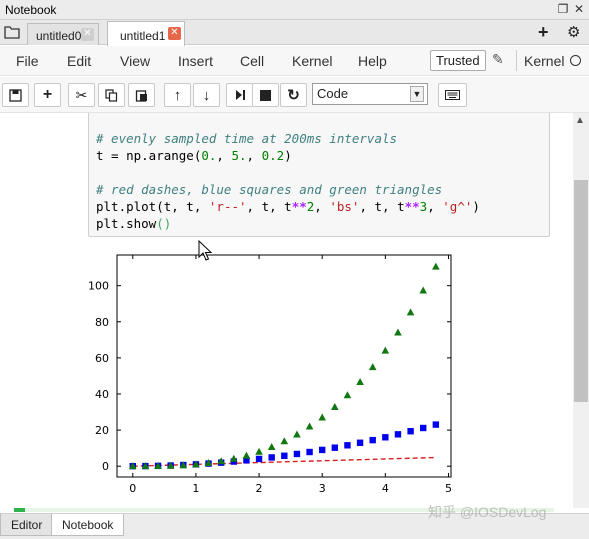 This screenshot has width=589, height=539. I want to click on code-line-show: plt.show(), so click(134, 223).